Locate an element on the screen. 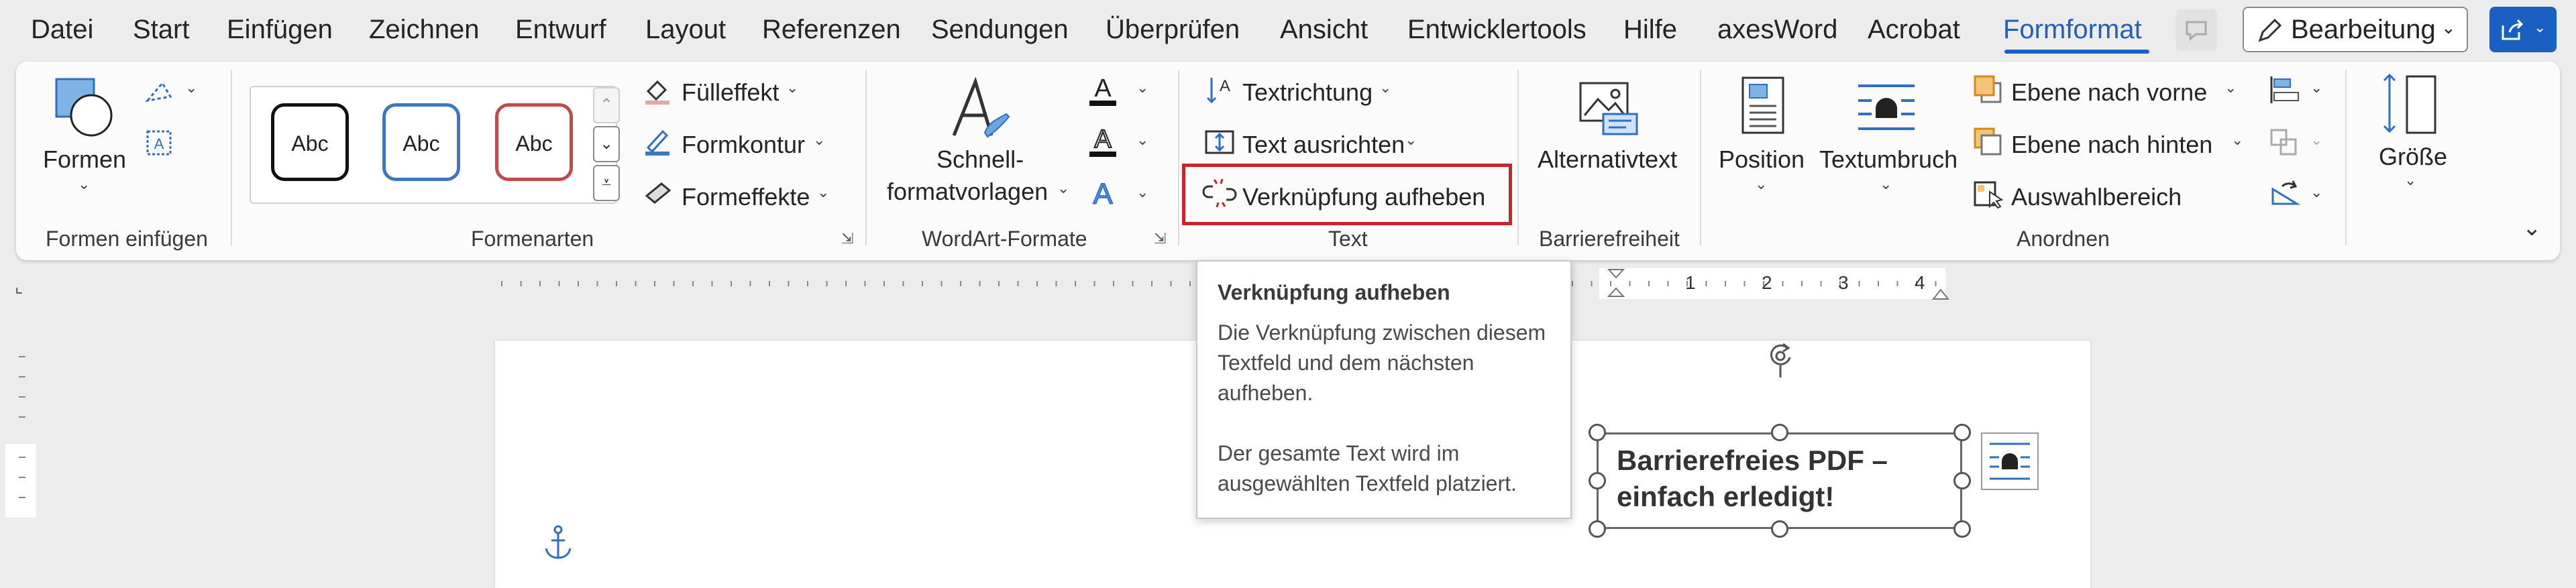 The height and width of the screenshot is (588, 2576). group-label-barrierefreiheit: Barrierefreiheit is located at coordinates (1609, 239).